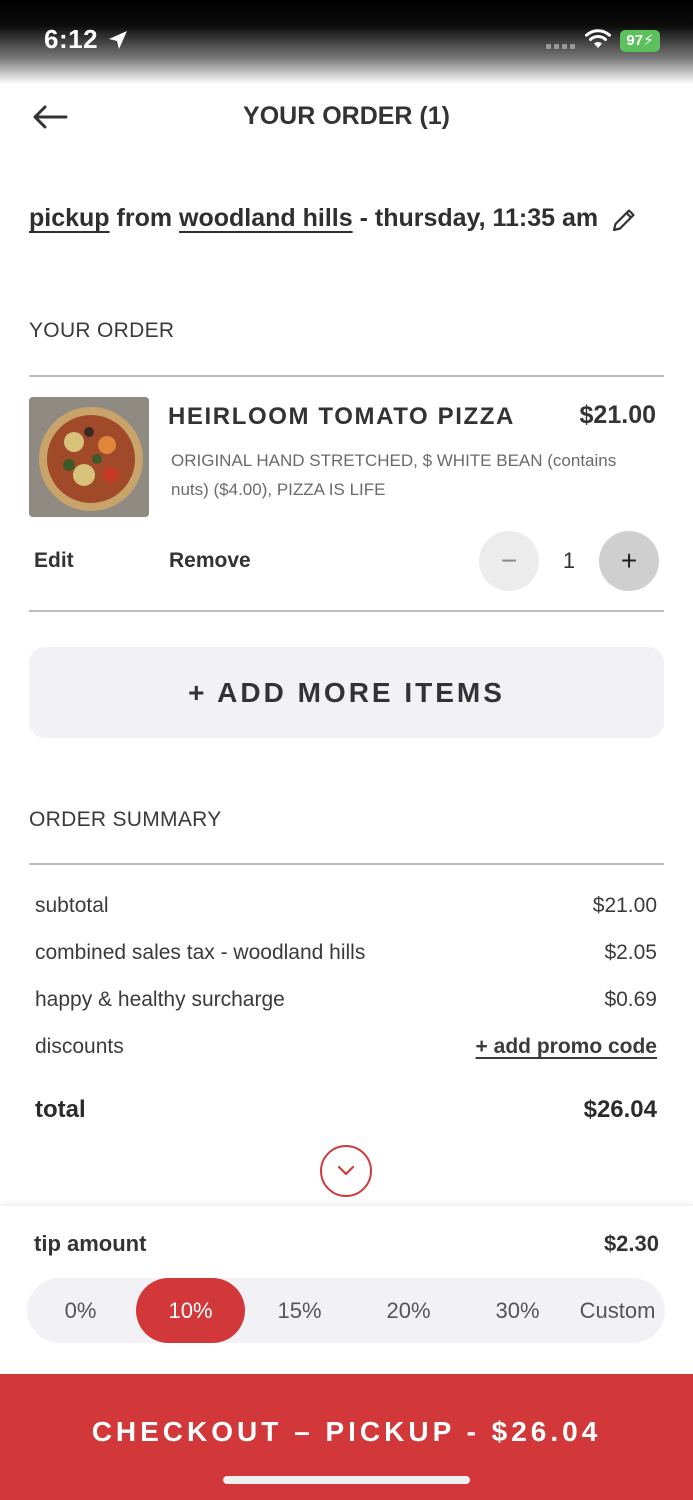  Describe the element at coordinates (72, 905) in the screenshot. I see `summary-label: subtotal` at that location.